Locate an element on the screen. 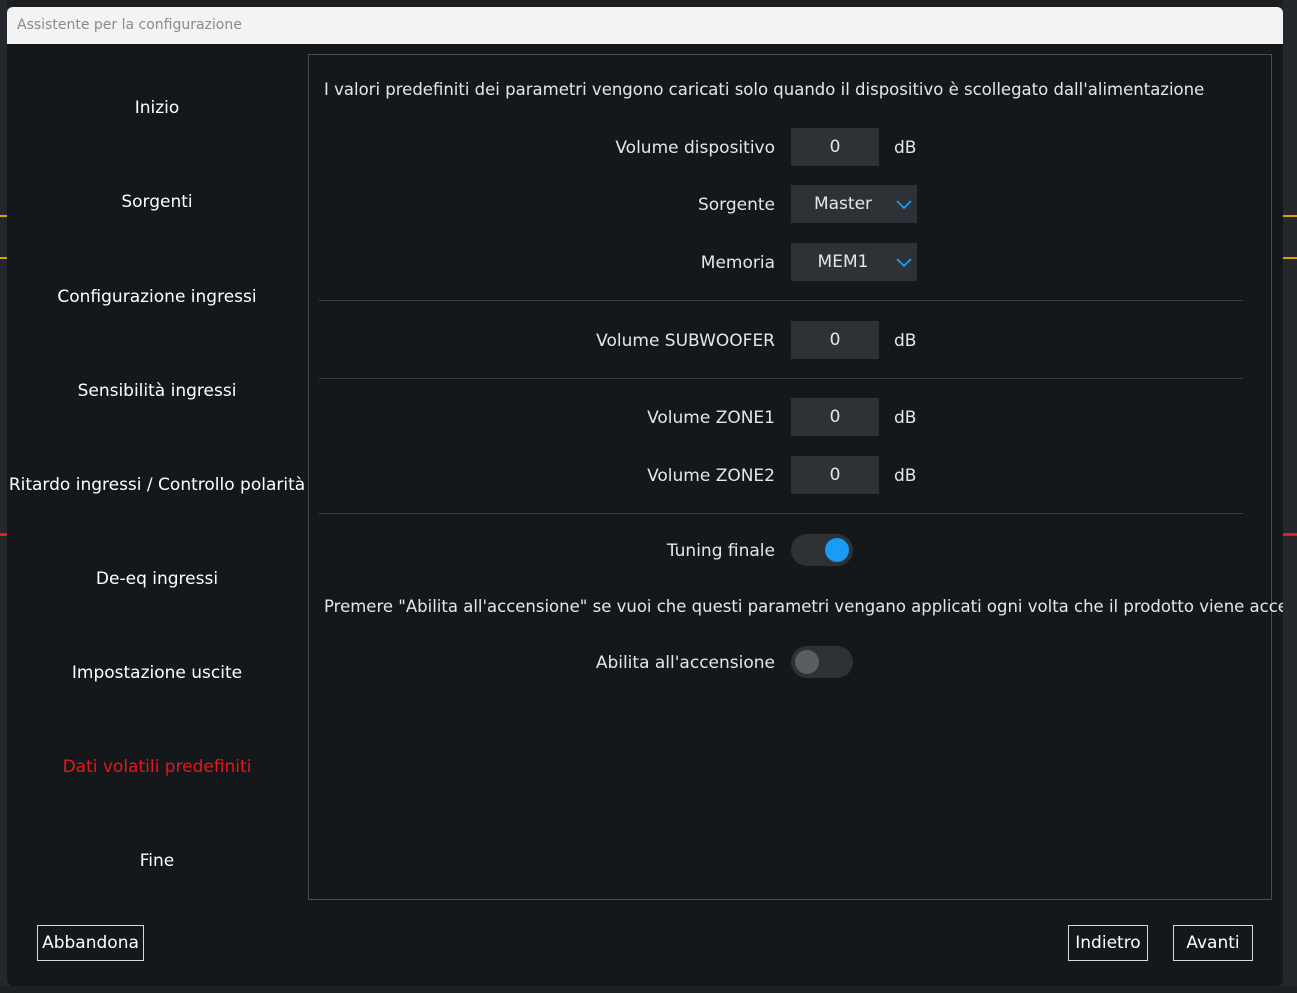  background-highlight-left is located at coordinates (3, 237).